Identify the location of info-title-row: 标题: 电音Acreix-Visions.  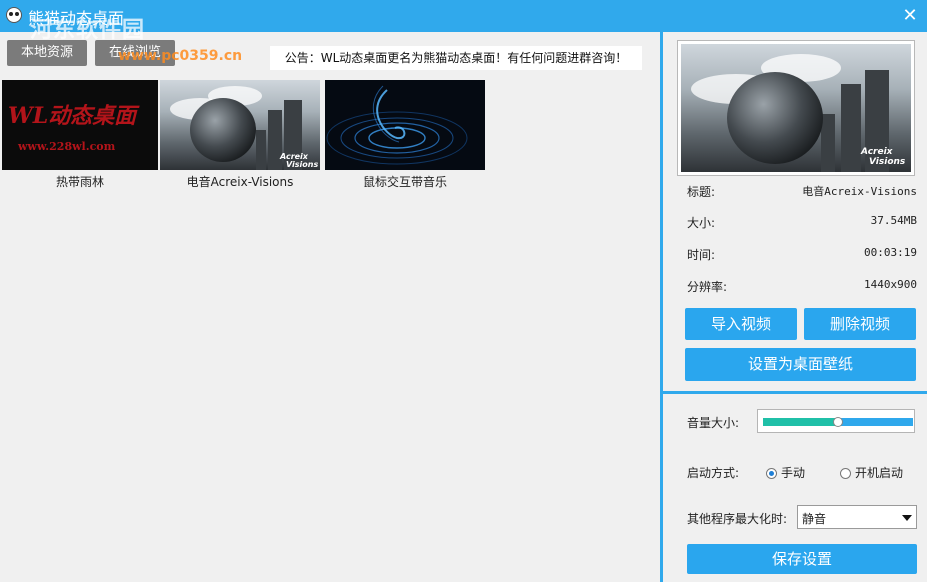
(802, 191).